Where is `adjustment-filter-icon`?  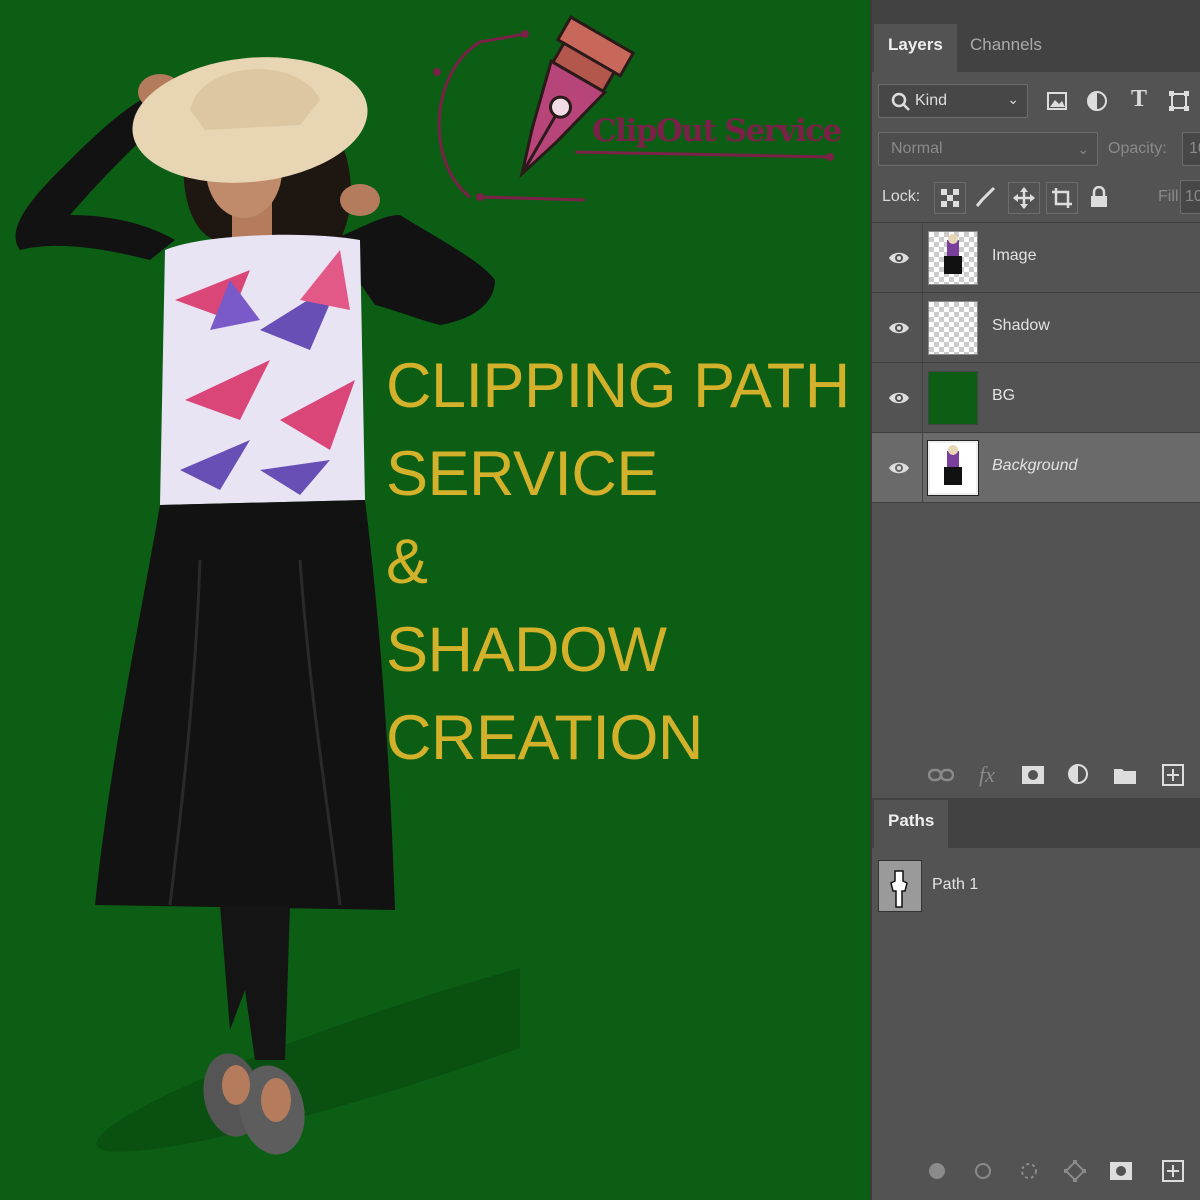 adjustment-filter-icon is located at coordinates (1097, 101).